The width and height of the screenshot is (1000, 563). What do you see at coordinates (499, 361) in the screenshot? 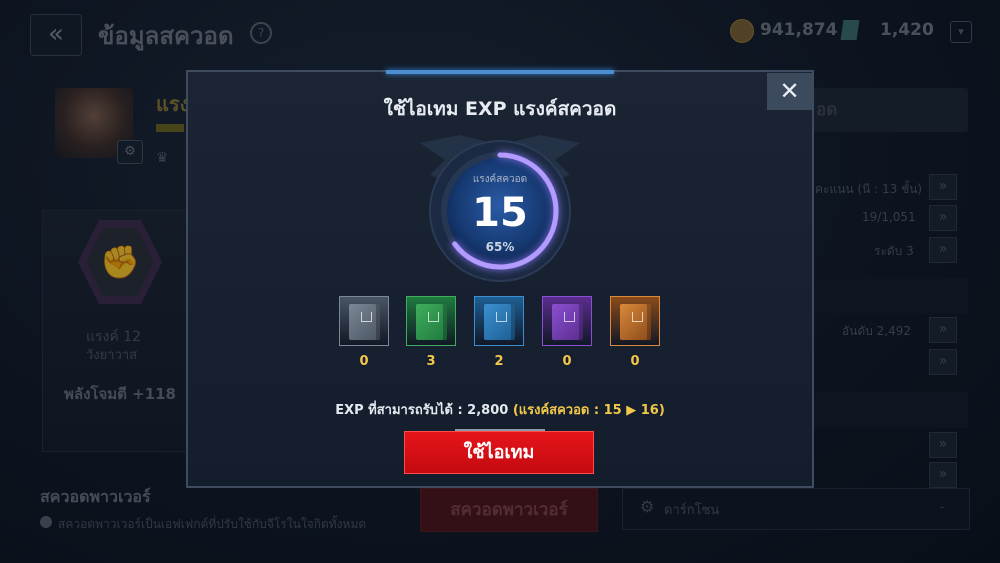
I see `item-count-blue: 2` at bounding box center [499, 361].